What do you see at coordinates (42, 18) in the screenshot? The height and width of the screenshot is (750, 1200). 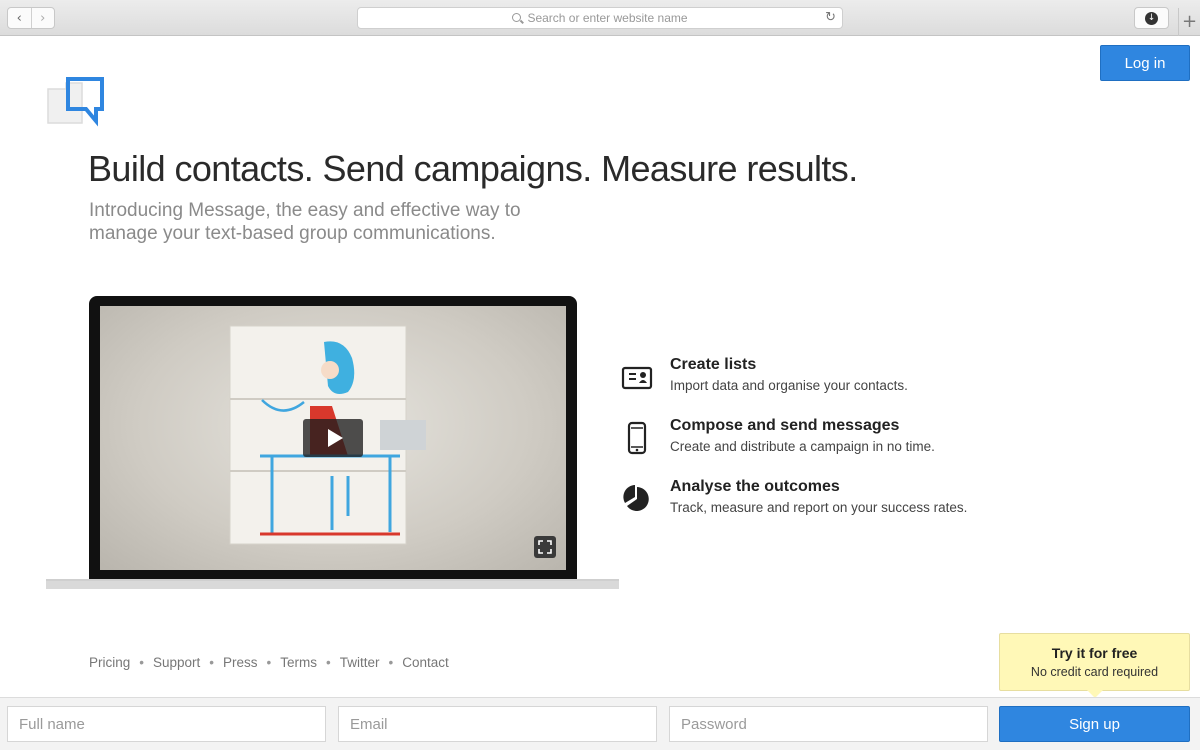 I see `chevron-right-icon: ›` at bounding box center [42, 18].